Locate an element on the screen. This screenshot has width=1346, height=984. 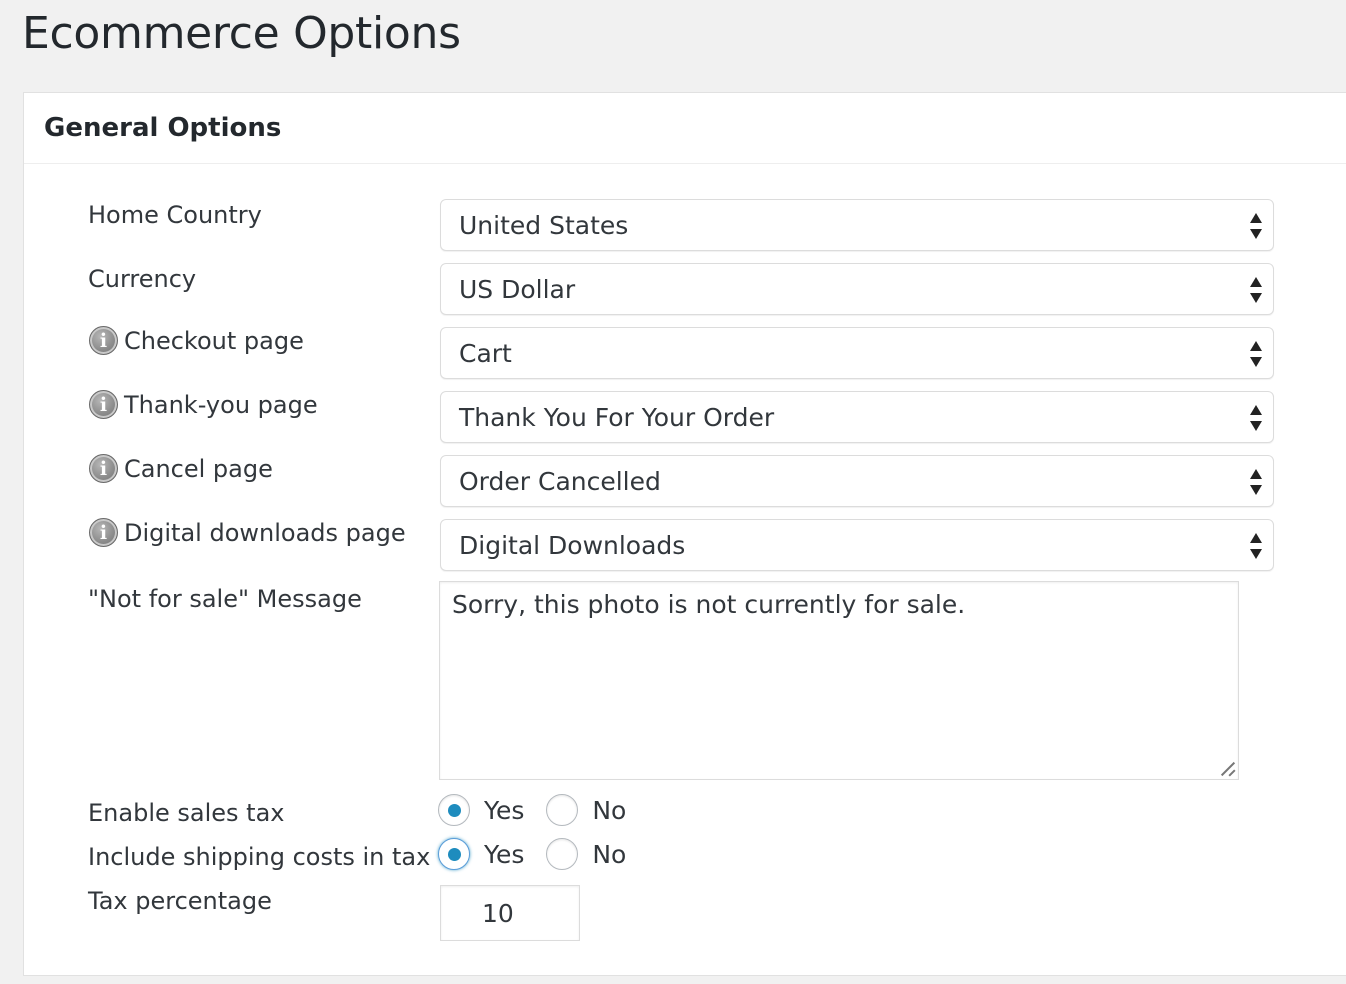
enable-sales-tax-no-label: No is located at coordinates (609, 810).